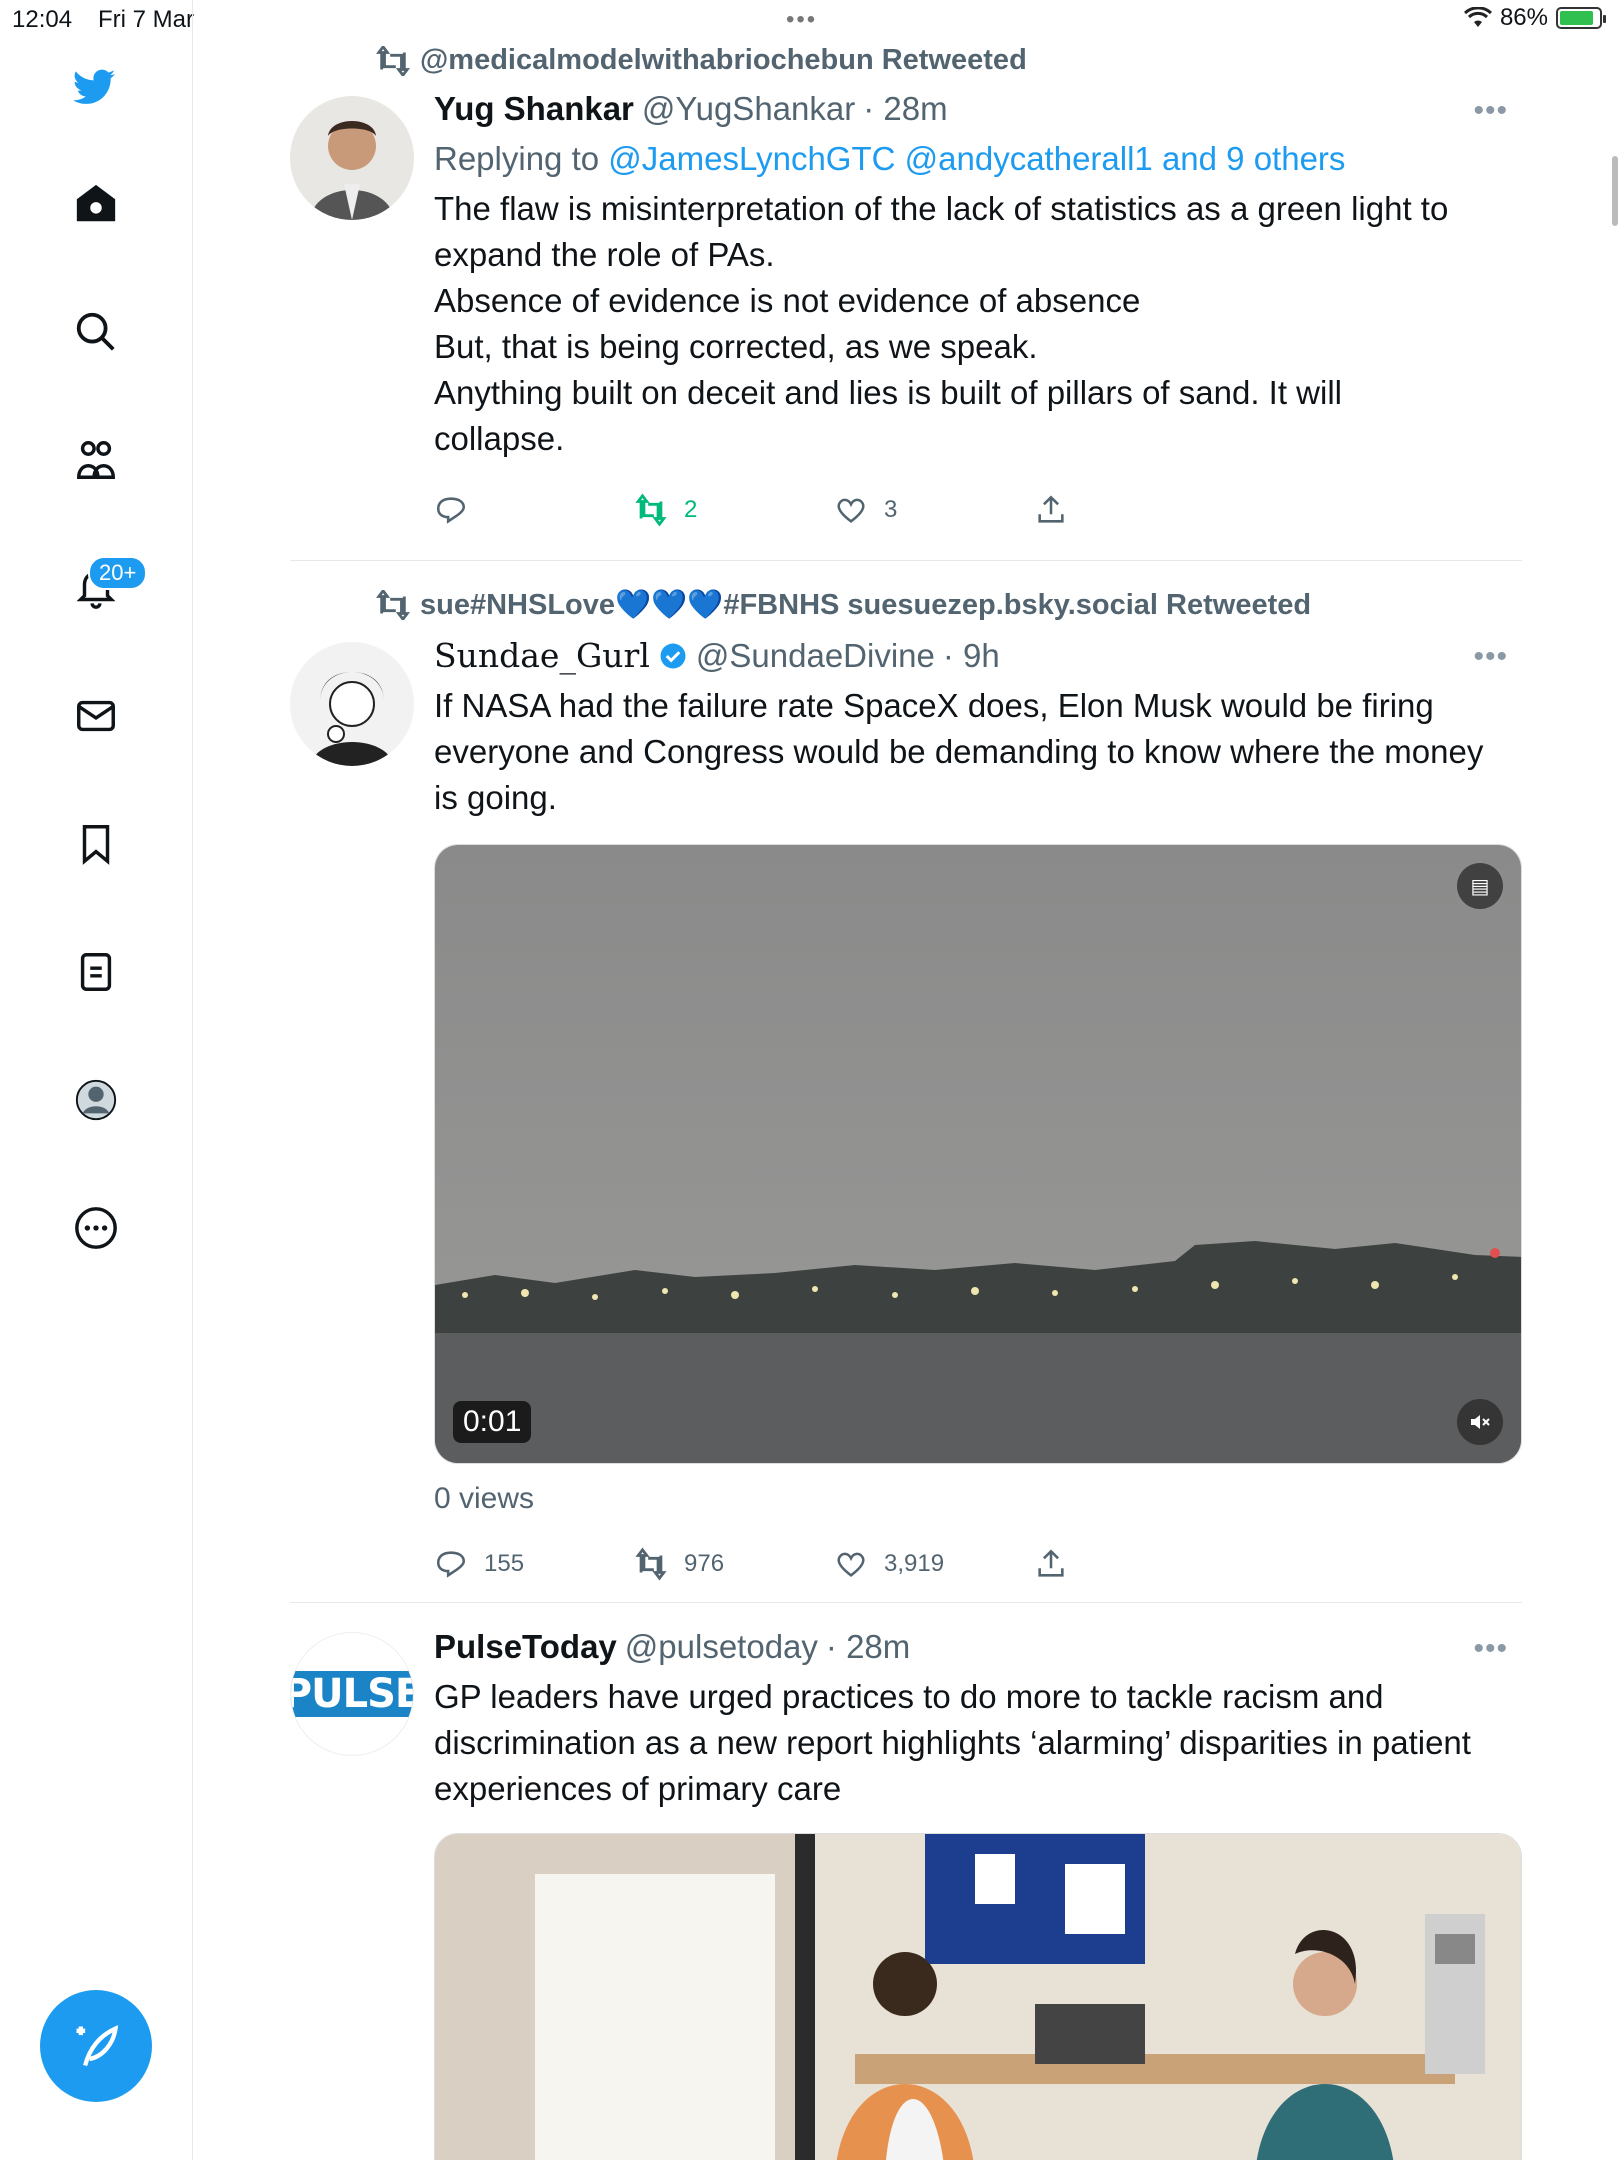  Describe the element at coordinates (96, 332) in the screenshot. I see `search-icon` at that location.